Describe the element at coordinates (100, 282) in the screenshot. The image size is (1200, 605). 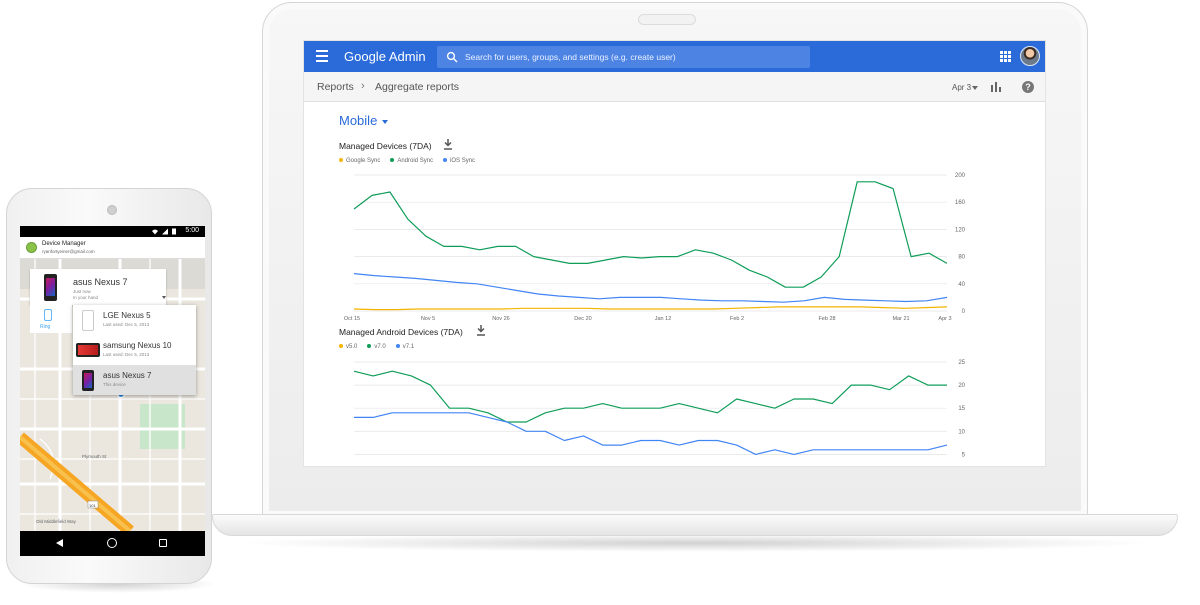
I see `selected-device-name: asus Nexus 7` at that location.